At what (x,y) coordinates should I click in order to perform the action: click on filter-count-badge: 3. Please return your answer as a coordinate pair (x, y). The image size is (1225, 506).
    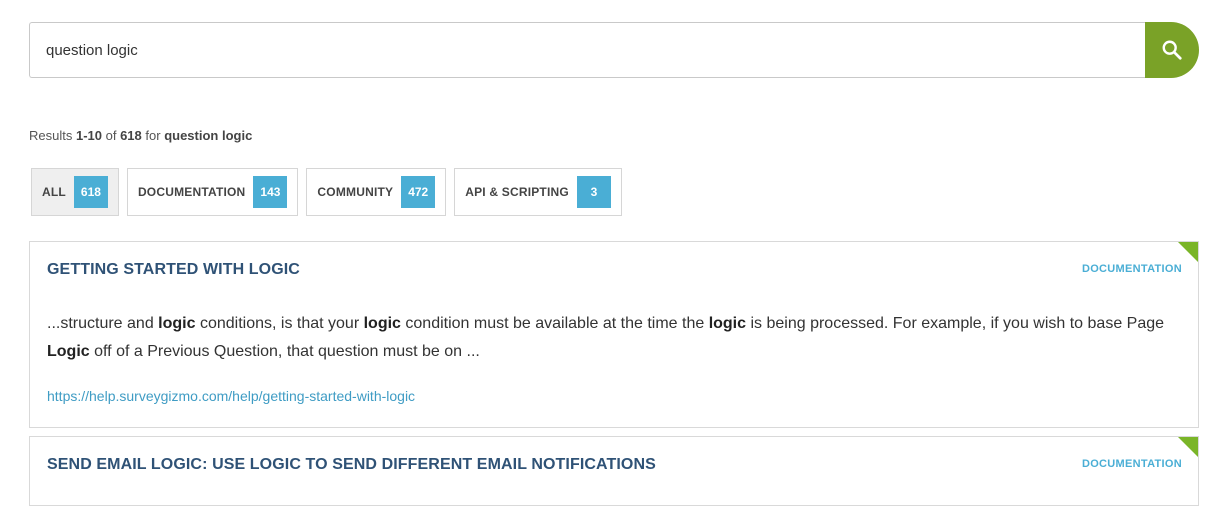
    Looking at the image, I should click on (593, 192).